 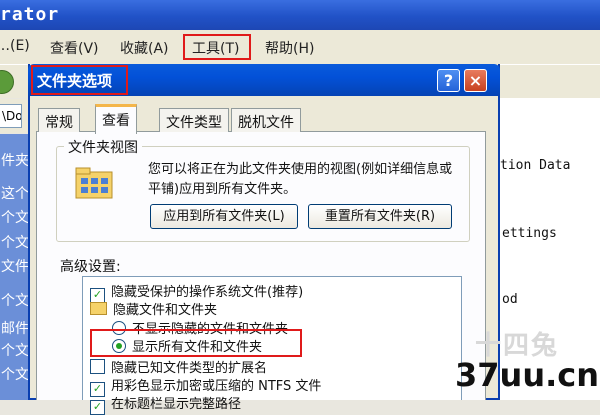 I want to click on setting-full-path-titlebar: ✓ 在标题栏显示完整路径, so click(x=166, y=404).